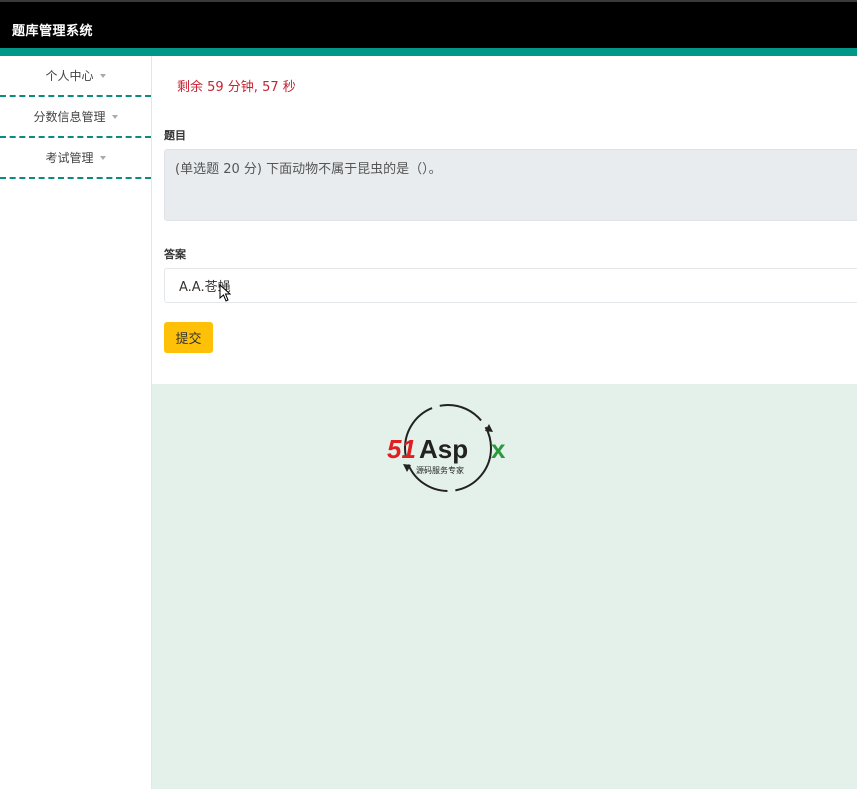 This screenshot has width=857, height=789. Describe the element at coordinates (440, 470) in the screenshot. I see `watermark-tagline: 源码服务专家` at that location.